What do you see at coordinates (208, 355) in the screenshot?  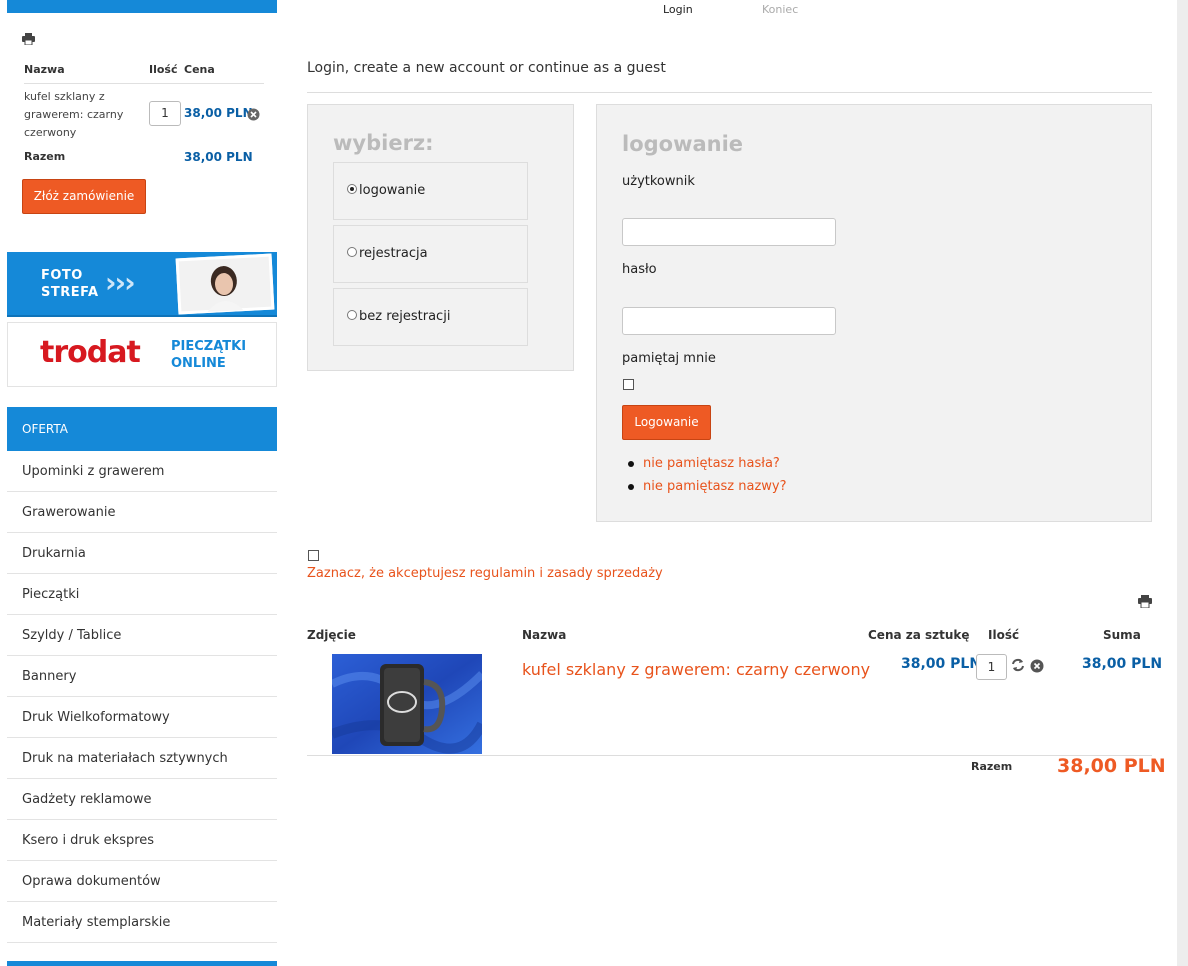 I see `trodat-text: PIECZĄTKI ONLINE` at bounding box center [208, 355].